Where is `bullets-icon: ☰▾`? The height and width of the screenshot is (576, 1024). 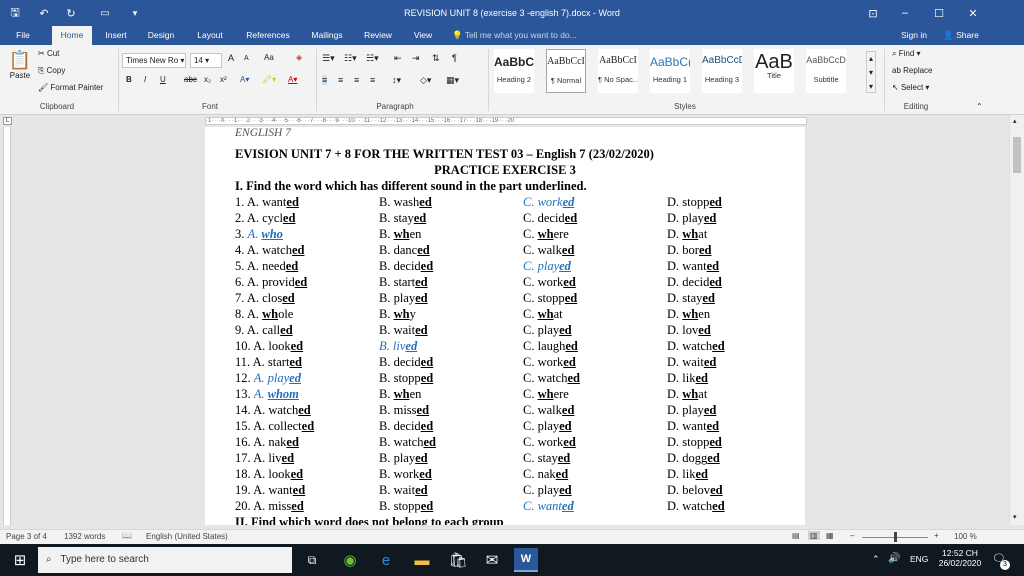 bullets-icon: ☰▾ is located at coordinates (328, 58).